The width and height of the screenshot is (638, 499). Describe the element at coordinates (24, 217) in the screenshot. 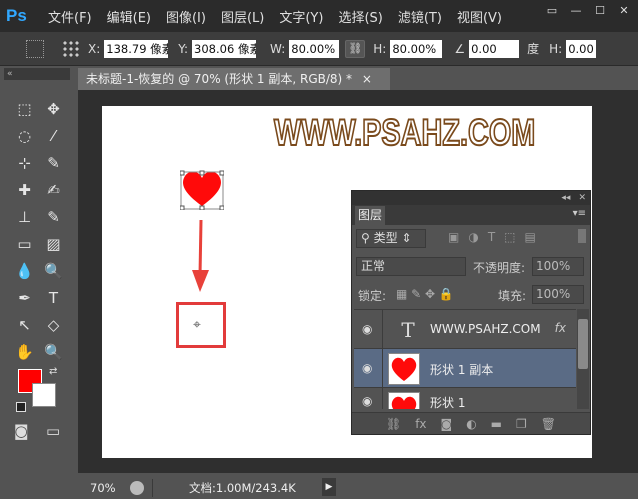

I see `stamp-tool: ⊥` at that location.